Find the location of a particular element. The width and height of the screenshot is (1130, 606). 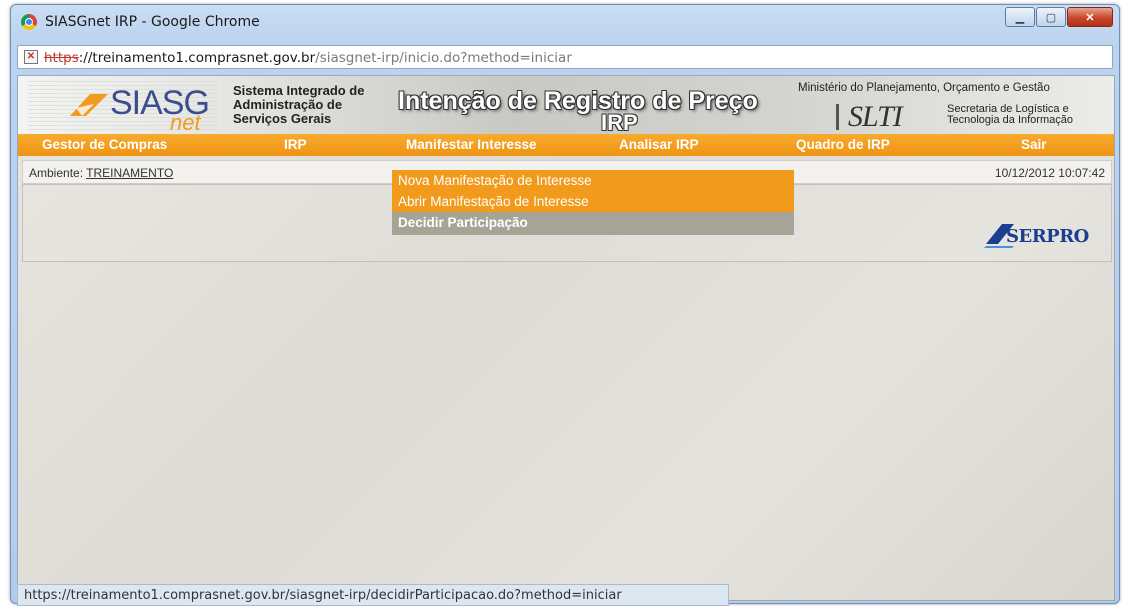

dropdown-item-abrir-manifestacao: Abrir Manifestação de Interesse is located at coordinates (593, 201).